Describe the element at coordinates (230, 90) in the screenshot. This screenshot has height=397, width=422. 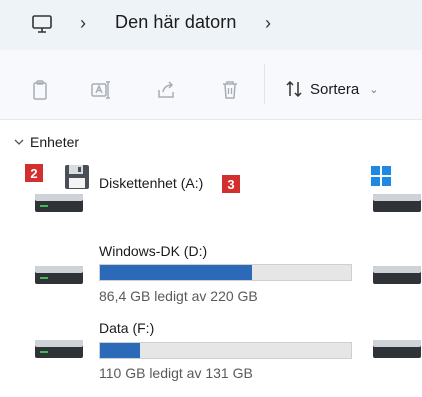
I see `delete-icon` at that location.